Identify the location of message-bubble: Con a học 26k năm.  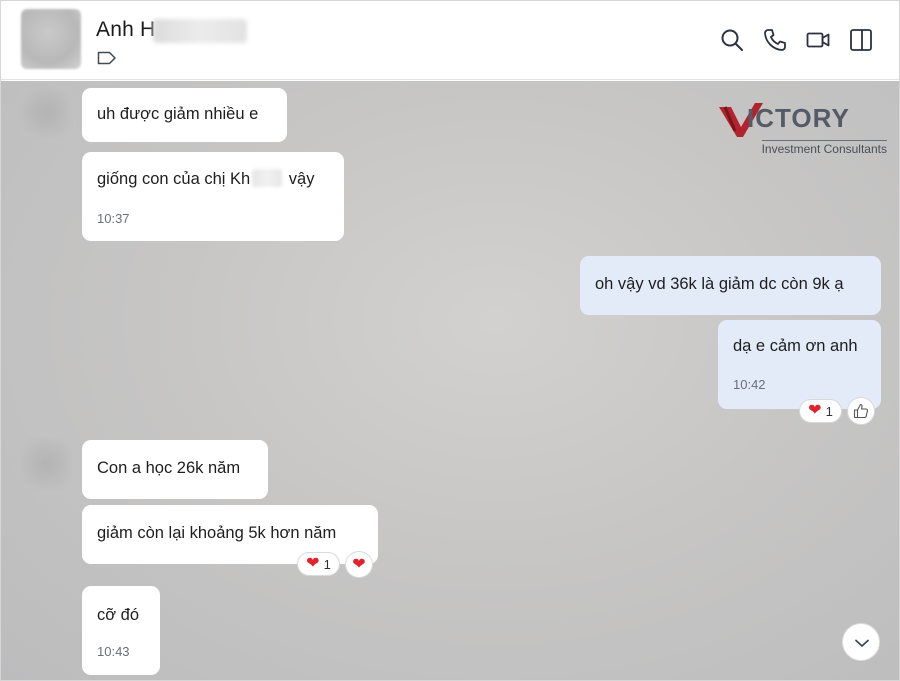
(175, 469).